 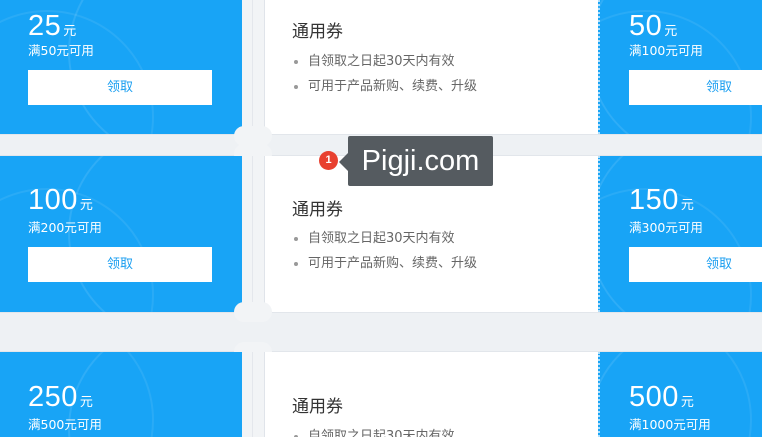 What do you see at coordinates (654, 200) in the screenshot?
I see `amount-value: 150` at bounding box center [654, 200].